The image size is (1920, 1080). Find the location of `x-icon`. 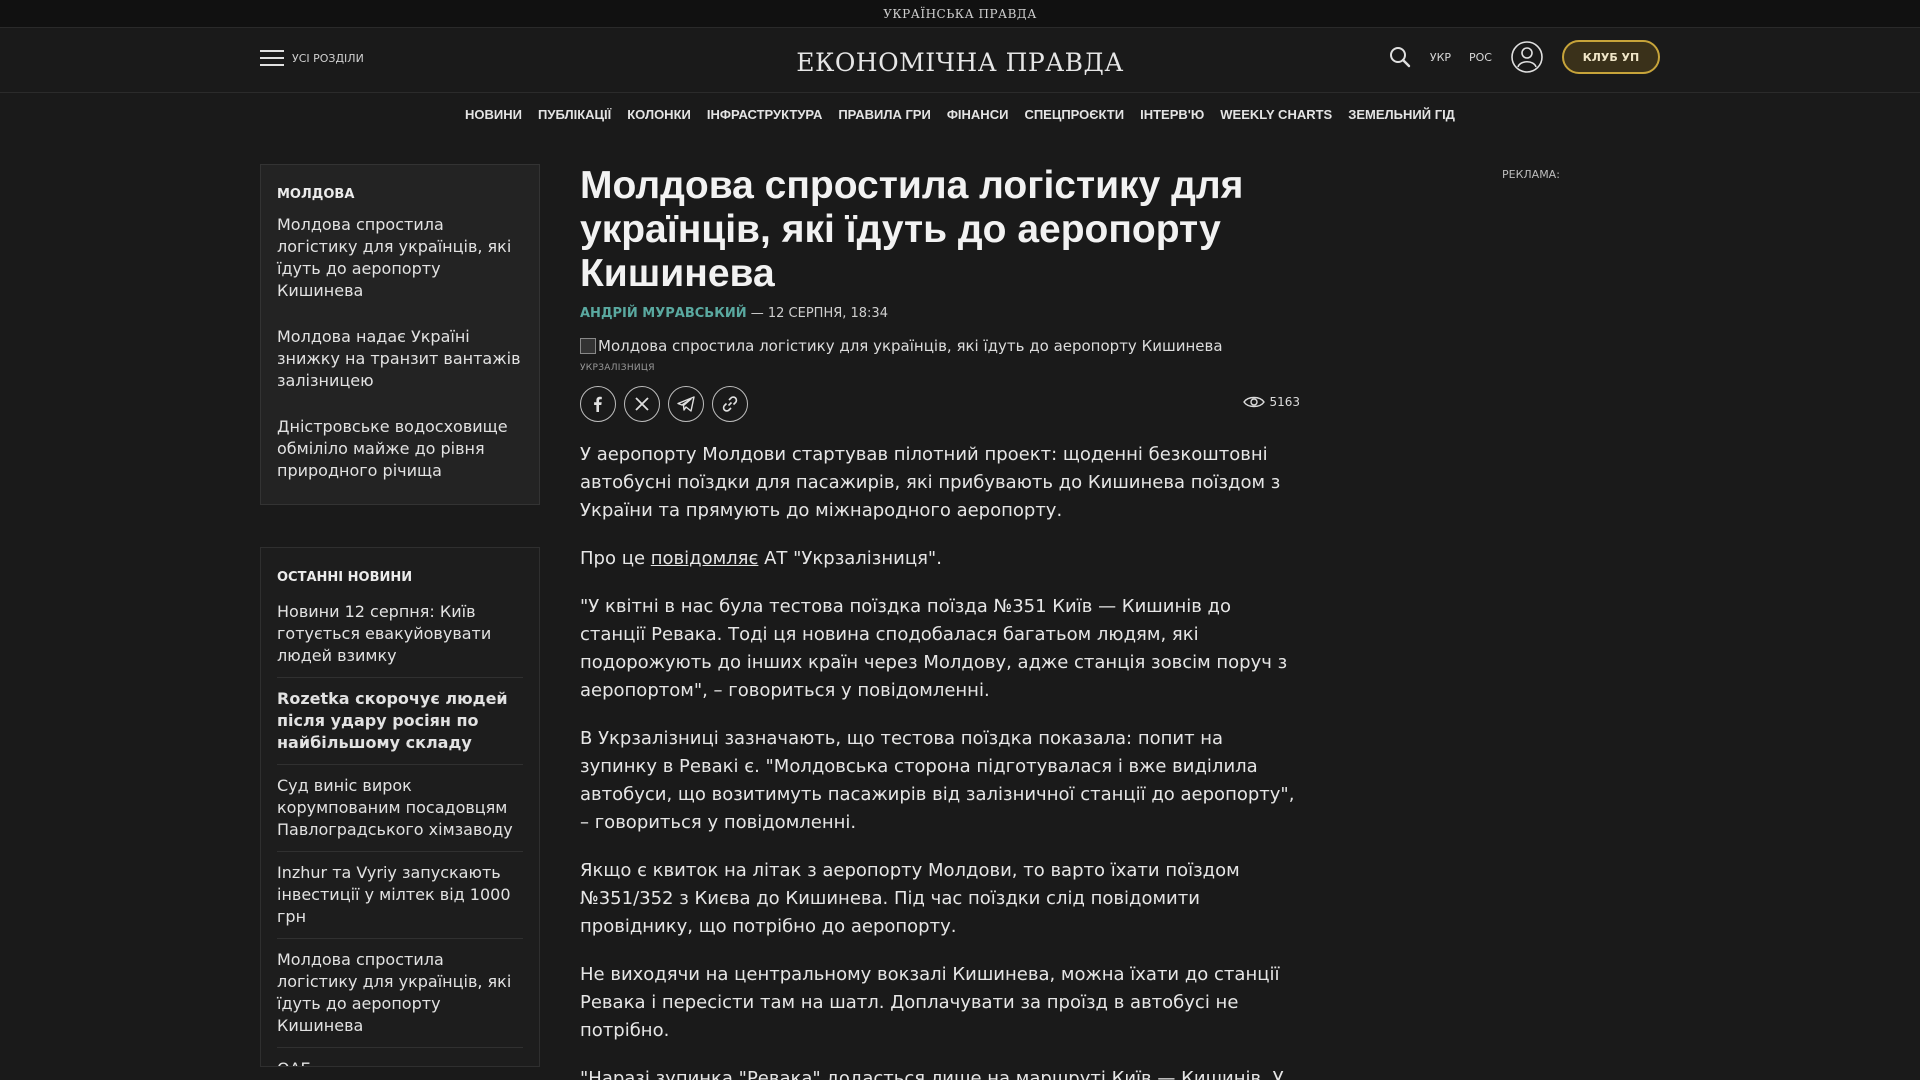

x-icon is located at coordinates (642, 404).